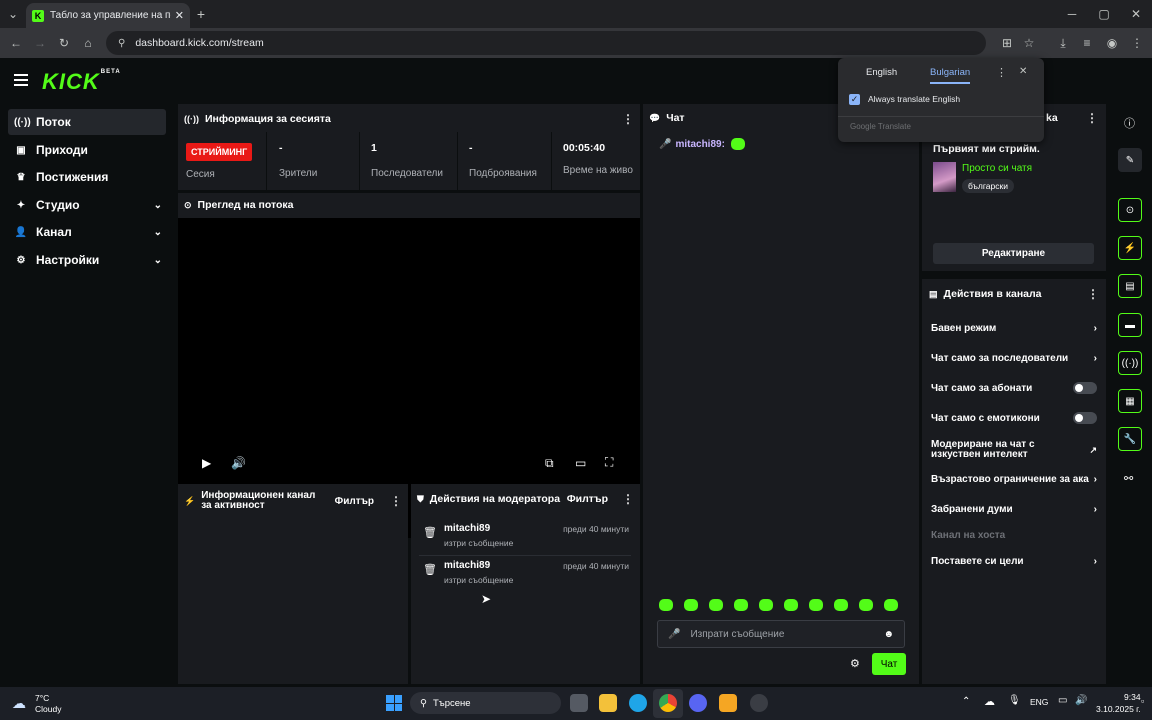 This screenshot has height=720, width=1152. Describe the element at coordinates (1013, 253) in the screenshot. I see `edit-stream-button: Редактиране` at that location.